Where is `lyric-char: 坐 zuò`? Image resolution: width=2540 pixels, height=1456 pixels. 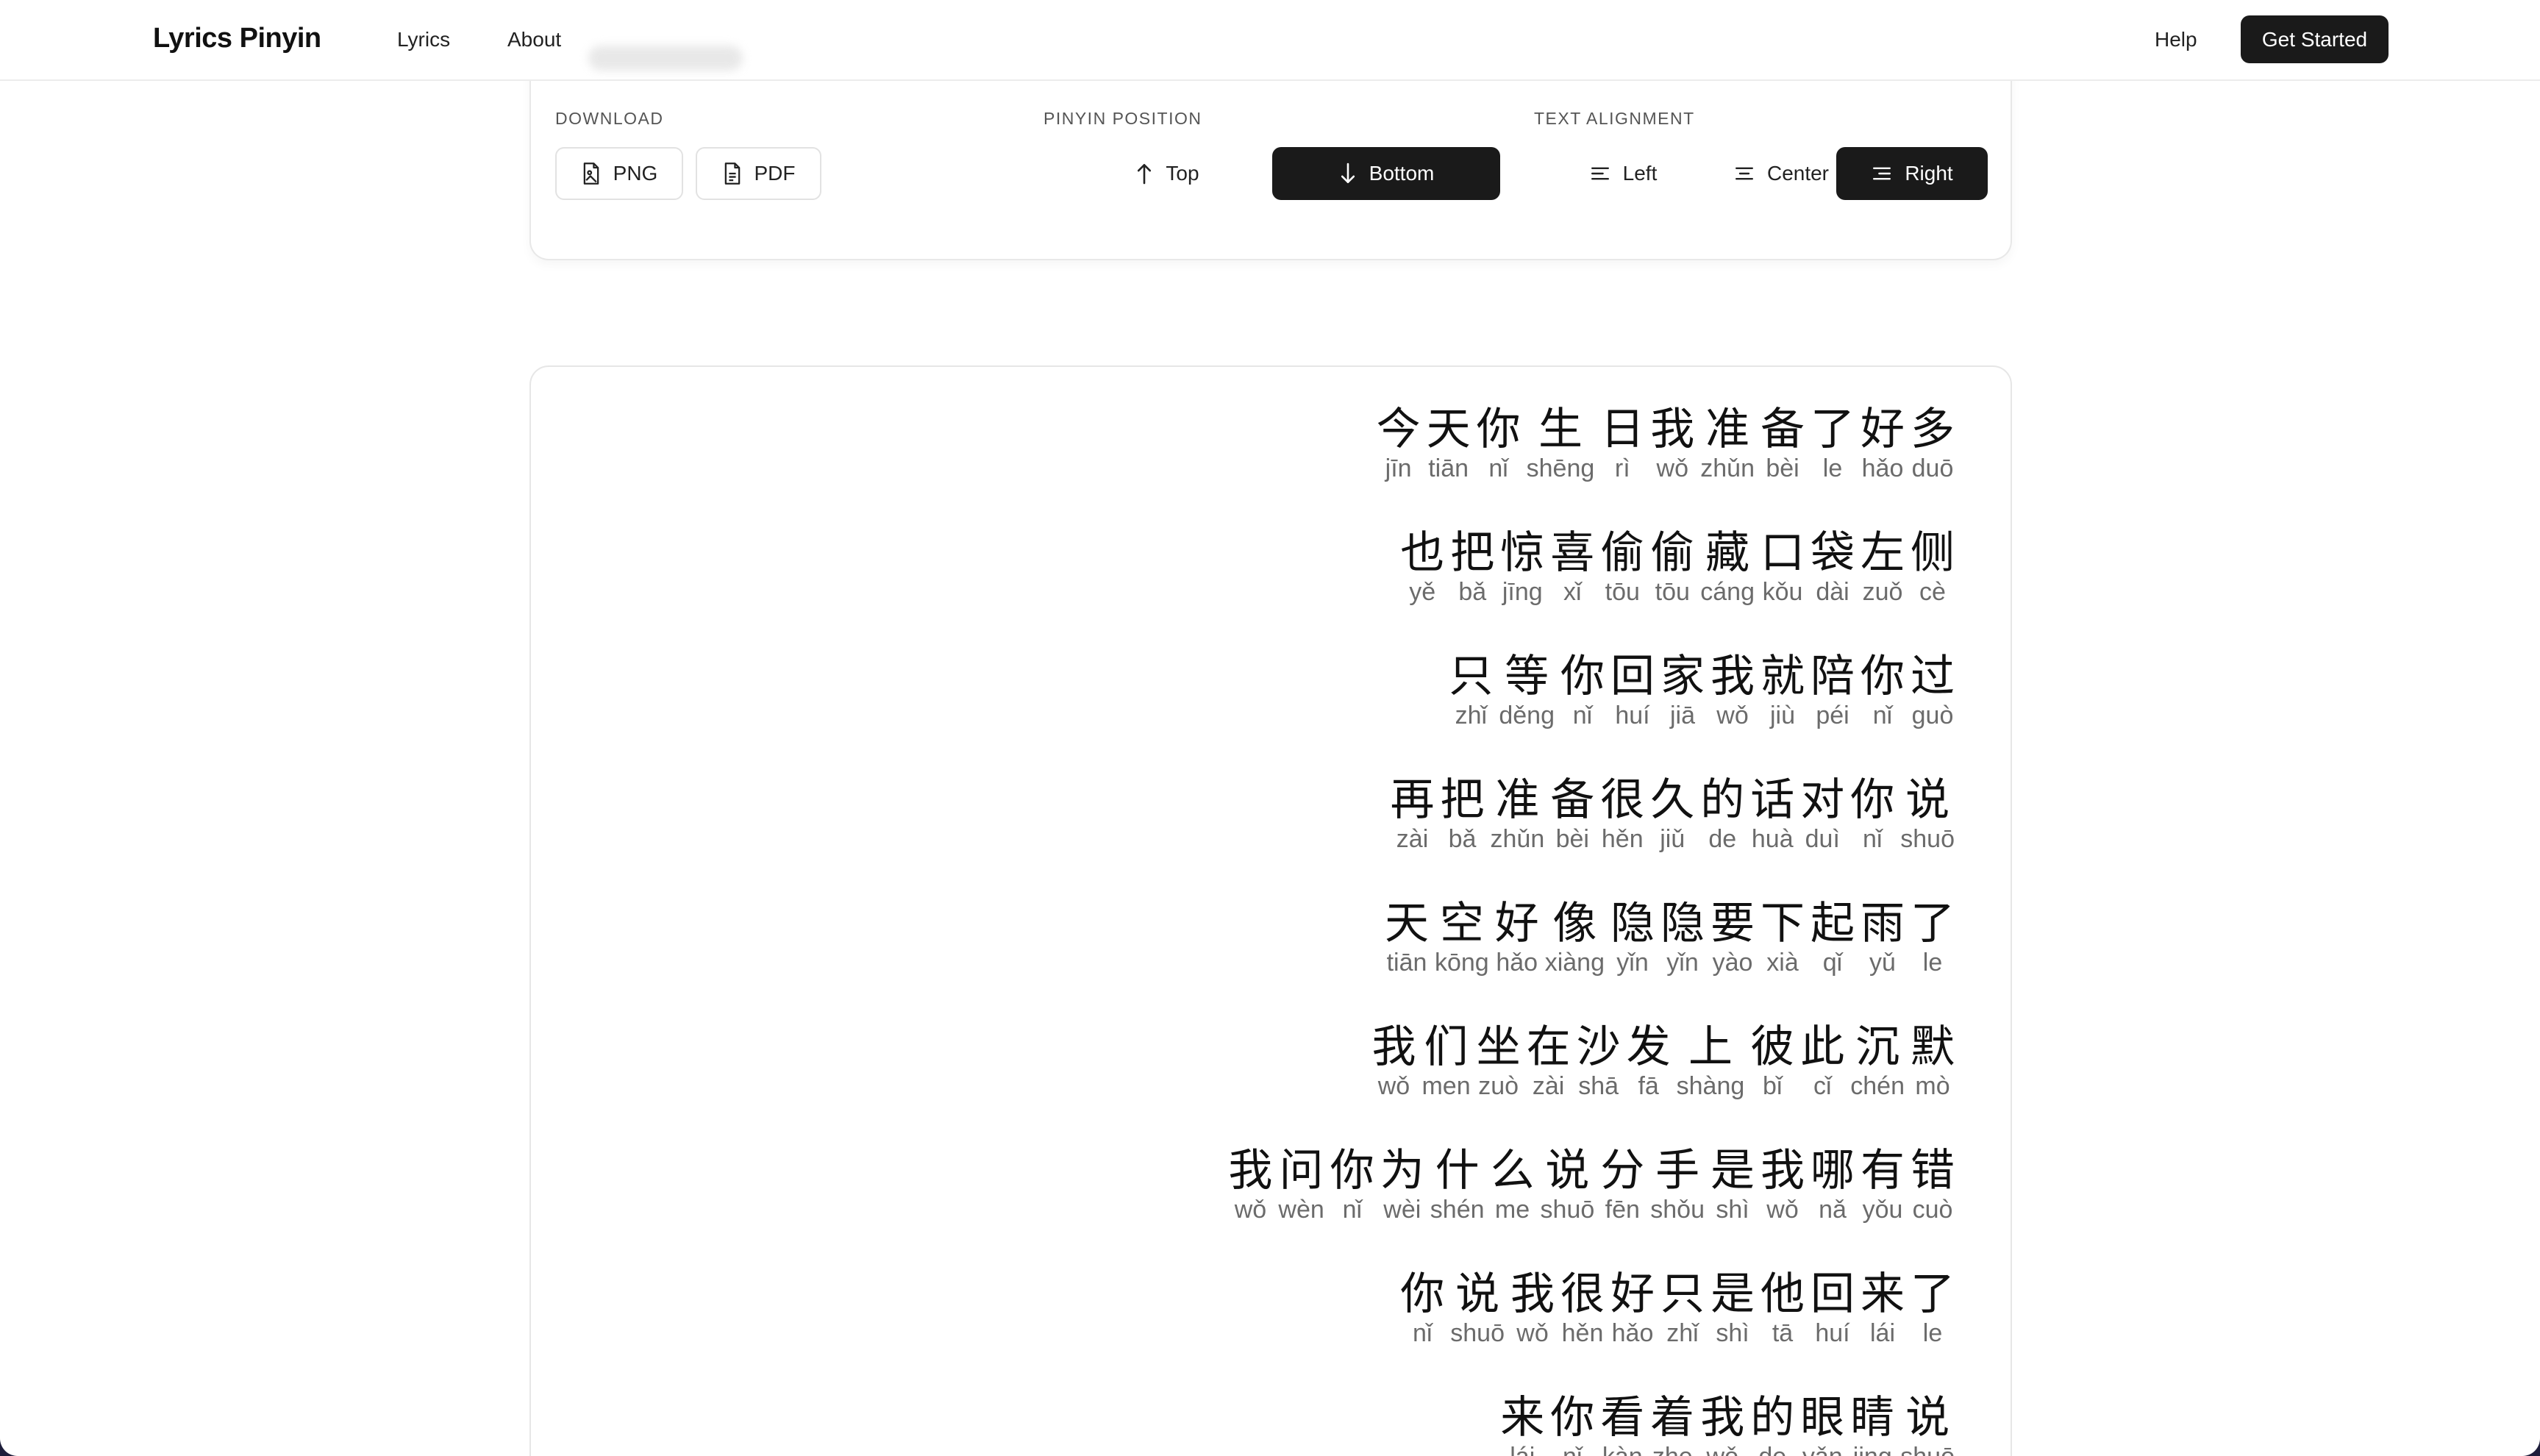
lyric-char: 坐 zuò is located at coordinates (1499, 1060).